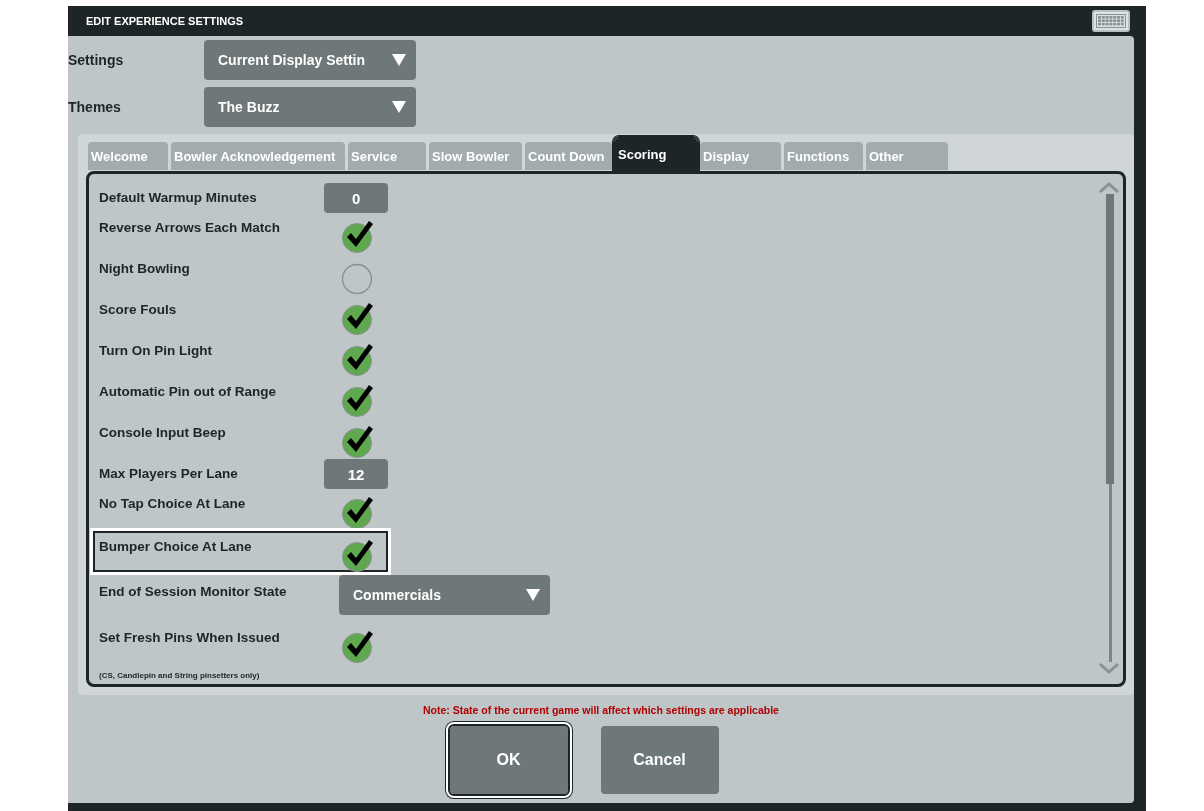 The image size is (1204, 811). What do you see at coordinates (356, 474) in the screenshot?
I see `number-field: 12` at bounding box center [356, 474].